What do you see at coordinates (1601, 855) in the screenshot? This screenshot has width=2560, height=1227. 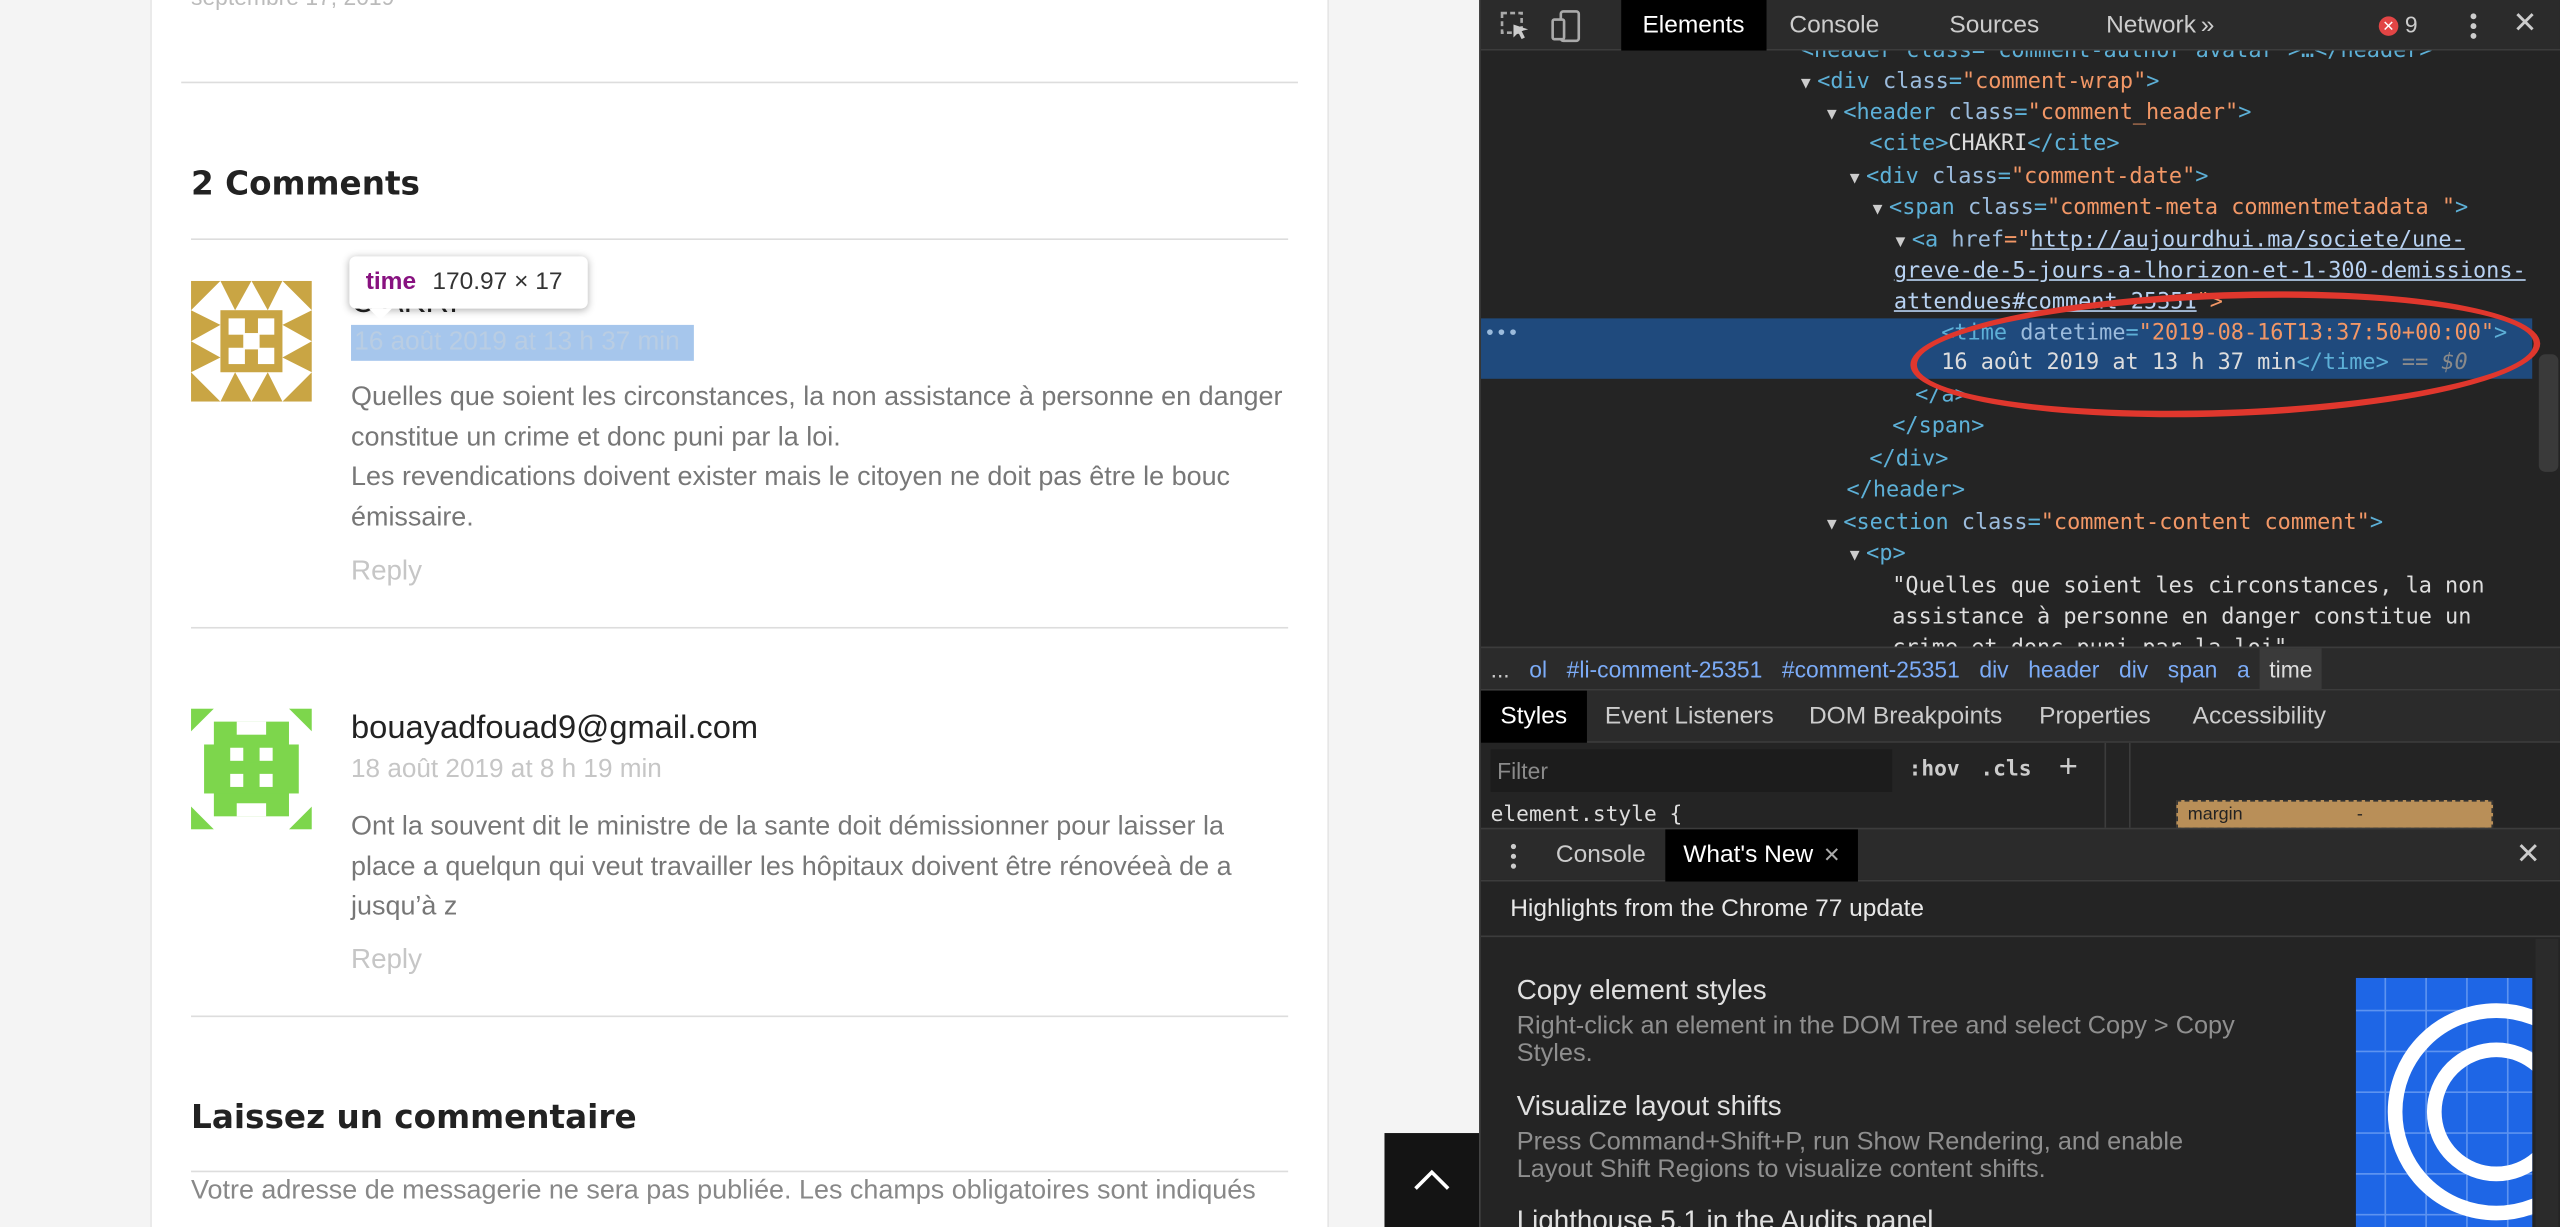 I see `drawer-tab-console: Console` at bounding box center [1601, 855].